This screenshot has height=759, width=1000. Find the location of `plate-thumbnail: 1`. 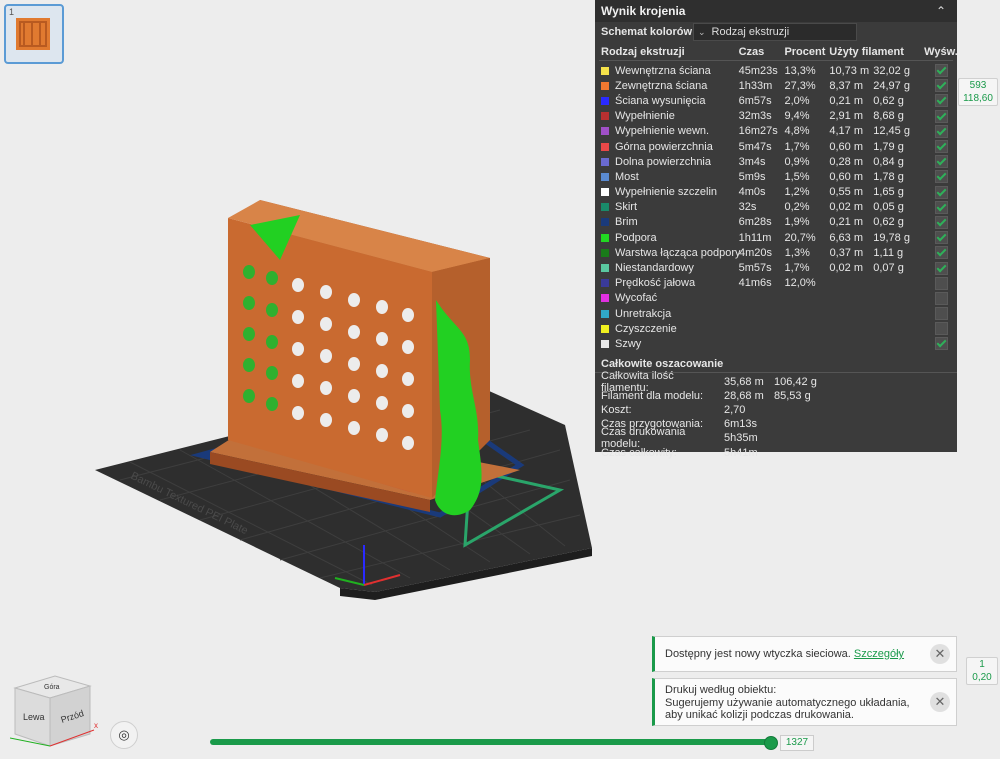

plate-thumbnail: 1 is located at coordinates (34, 34).